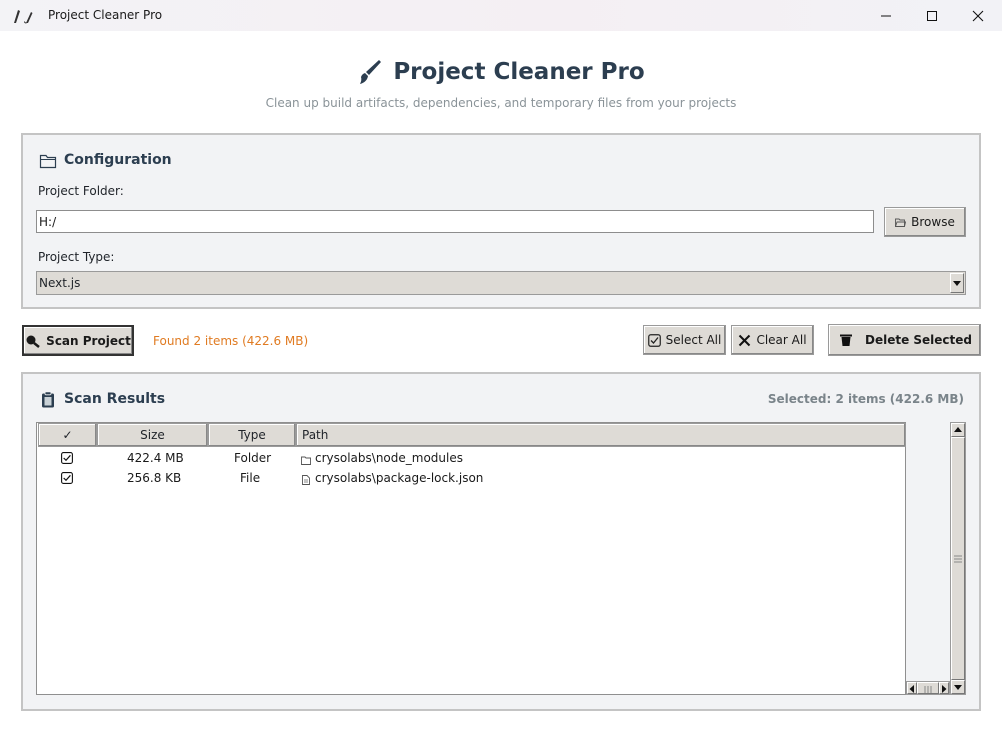 This screenshot has width=1002, height=730. What do you see at coordinates (115, 399) in the screenshot?
I see `scan-results-title: Scan Results` at bounding box center [115, 399].